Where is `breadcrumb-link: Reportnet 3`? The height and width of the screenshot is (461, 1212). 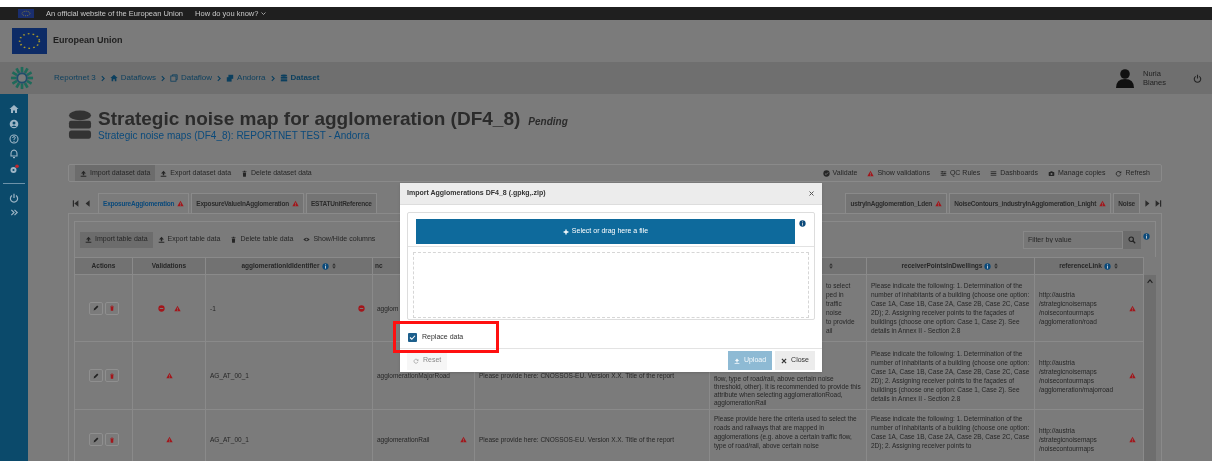 breadcrumb-link: Reportnet 3 is located at coordinates (75, 78).